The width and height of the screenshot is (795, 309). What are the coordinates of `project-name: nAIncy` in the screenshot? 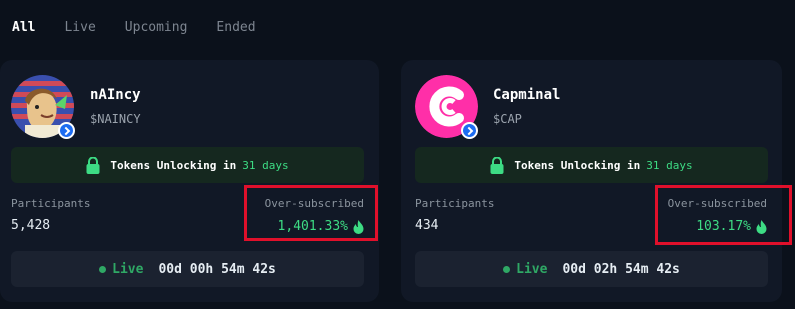 It's located at (115, 95).